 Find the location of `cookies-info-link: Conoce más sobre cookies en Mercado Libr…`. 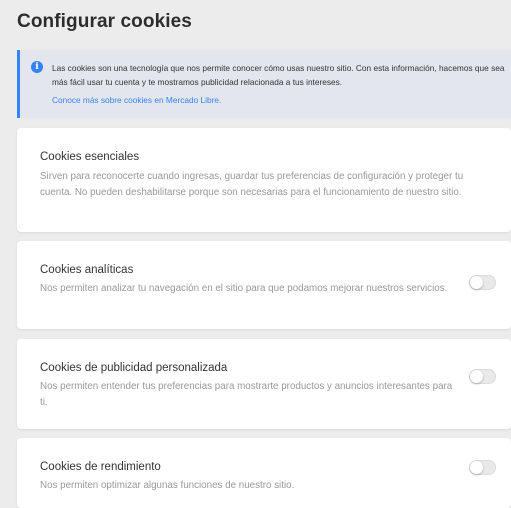

cookies-info-link: Conoce más sobre cookies en Mercado Libr… is located at coordinates (136, 100).